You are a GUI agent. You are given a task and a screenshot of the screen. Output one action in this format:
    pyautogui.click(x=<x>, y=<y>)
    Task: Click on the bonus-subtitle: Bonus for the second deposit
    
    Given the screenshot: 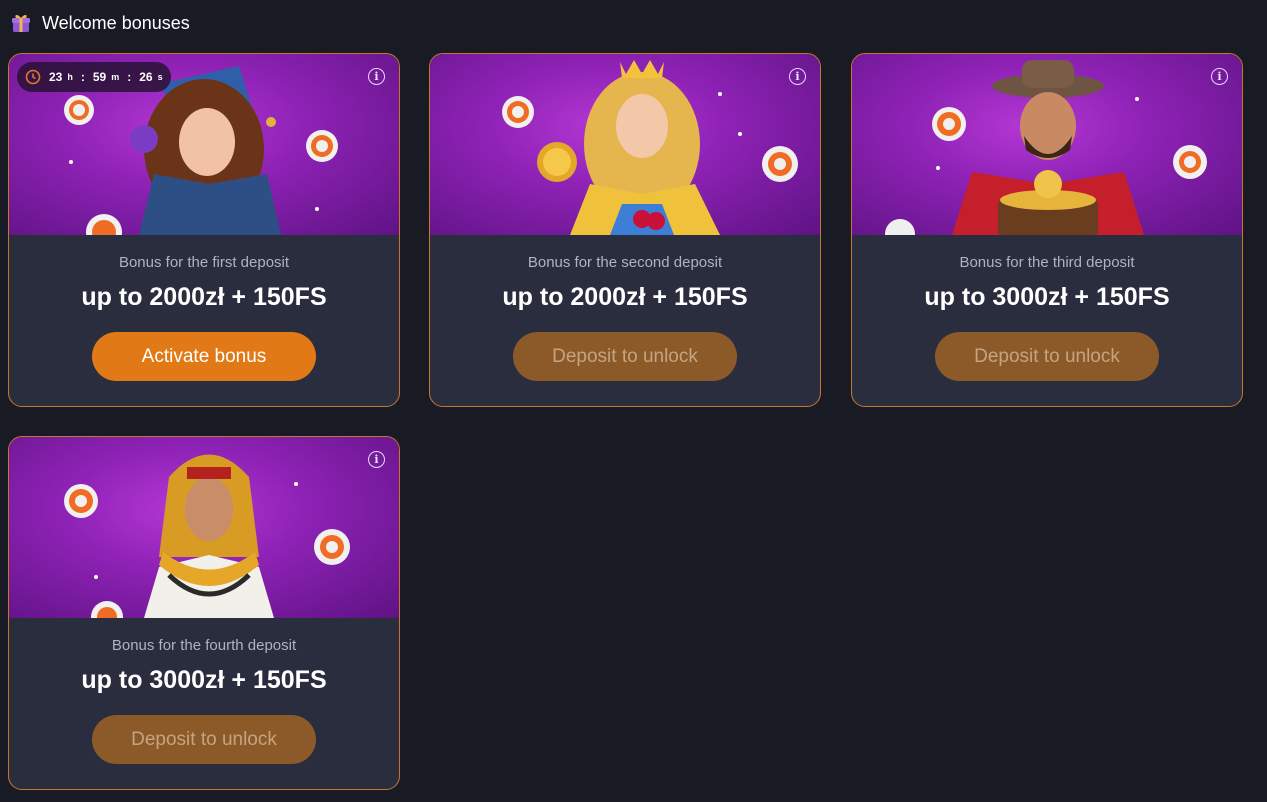 What is the action you would take?
    pyautogui.click(x=625, y=262)
    